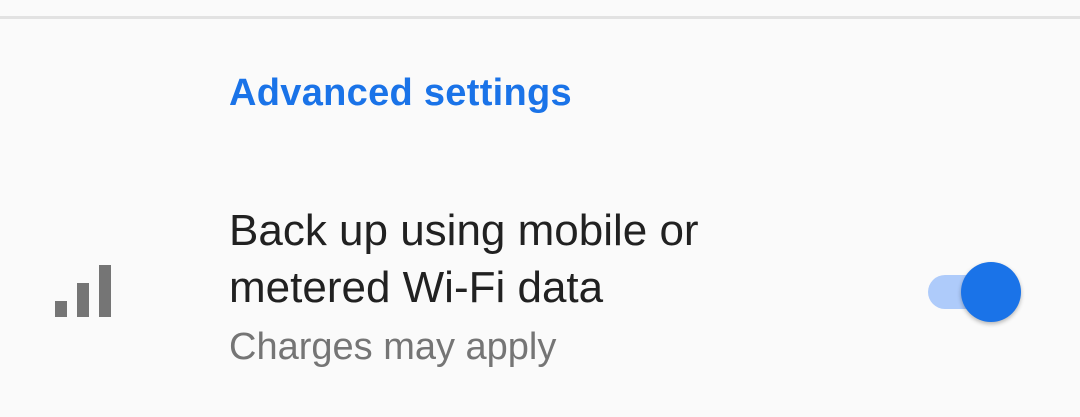  What do you see at coordinates (991, 292) in the screenshot?
I see `toggle-thumb` at bounding box center [991, 292].